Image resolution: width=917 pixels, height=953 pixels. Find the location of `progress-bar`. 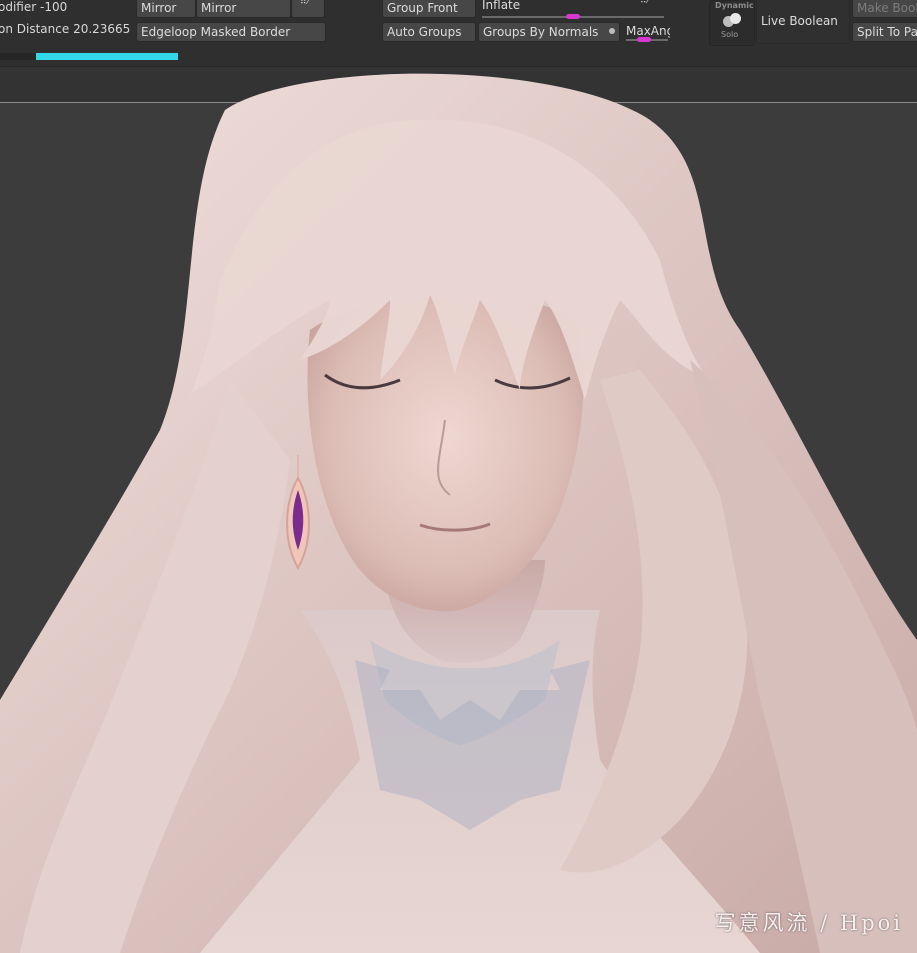

progress-bar is located at coordinates (107, 56).